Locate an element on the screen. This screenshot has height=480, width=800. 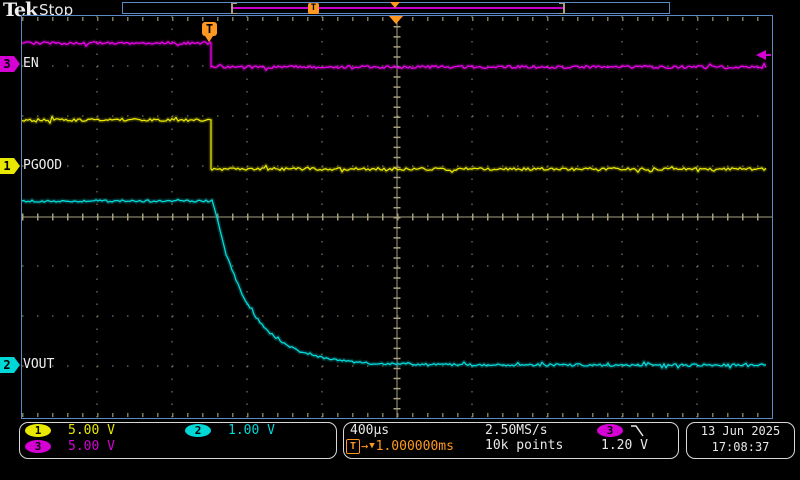
ch2-scale-readout: 1.00 V is located at coordinates (251, 431).